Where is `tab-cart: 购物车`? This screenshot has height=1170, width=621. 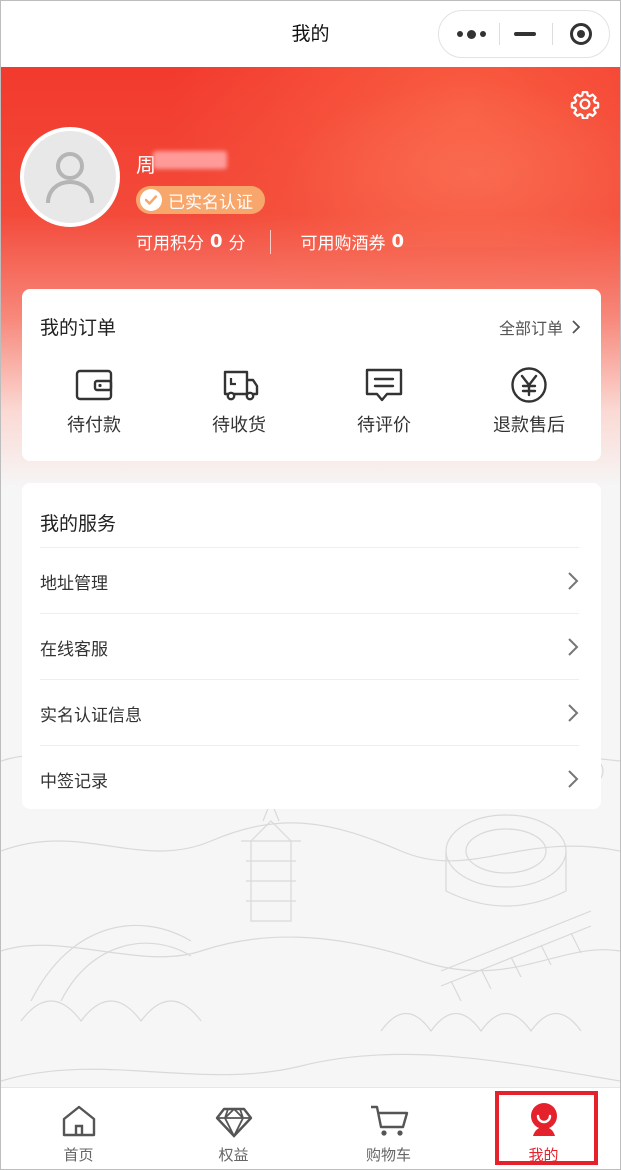
tab-cart: 购物车 is located at coordinates (388, 1128).